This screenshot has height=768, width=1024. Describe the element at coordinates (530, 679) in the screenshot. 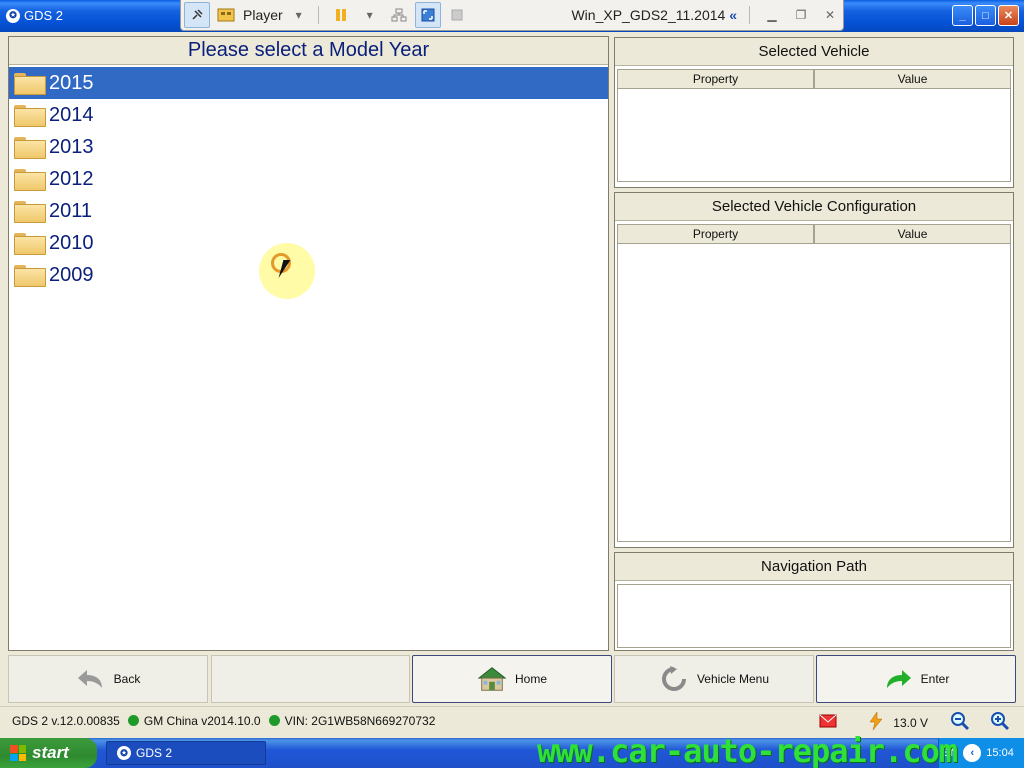

I see `home-label: Home` at that location.